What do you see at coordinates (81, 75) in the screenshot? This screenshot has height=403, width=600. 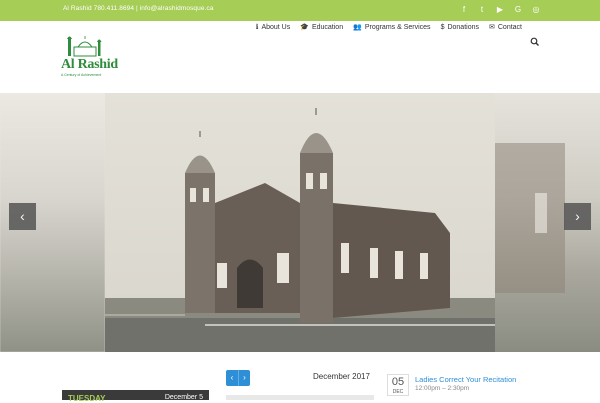 I see `logo-tagline: A Century of Achievement` at bounding box center [81, 75].